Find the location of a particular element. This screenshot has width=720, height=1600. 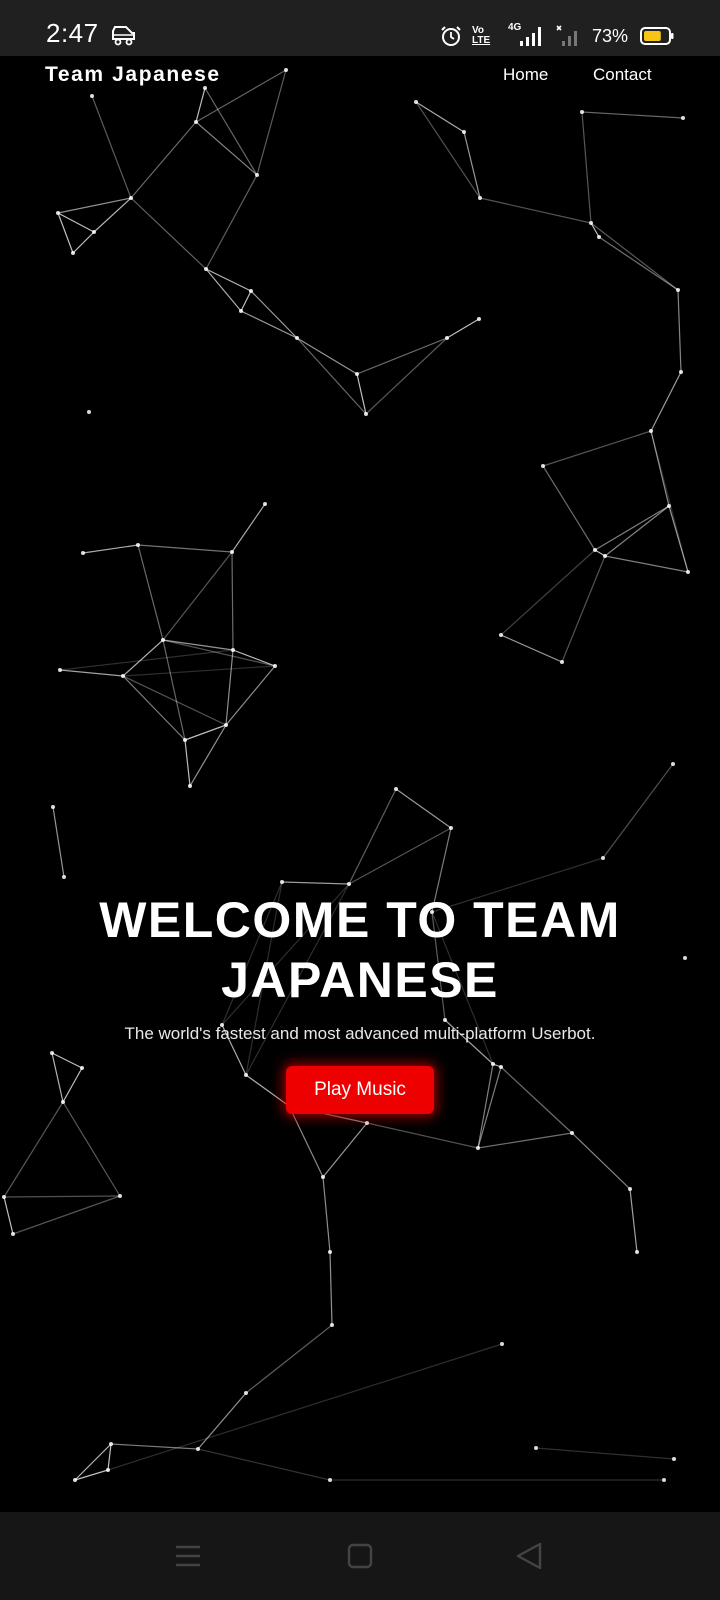

nav-link-home: Home is located at coordinates (525, 75).